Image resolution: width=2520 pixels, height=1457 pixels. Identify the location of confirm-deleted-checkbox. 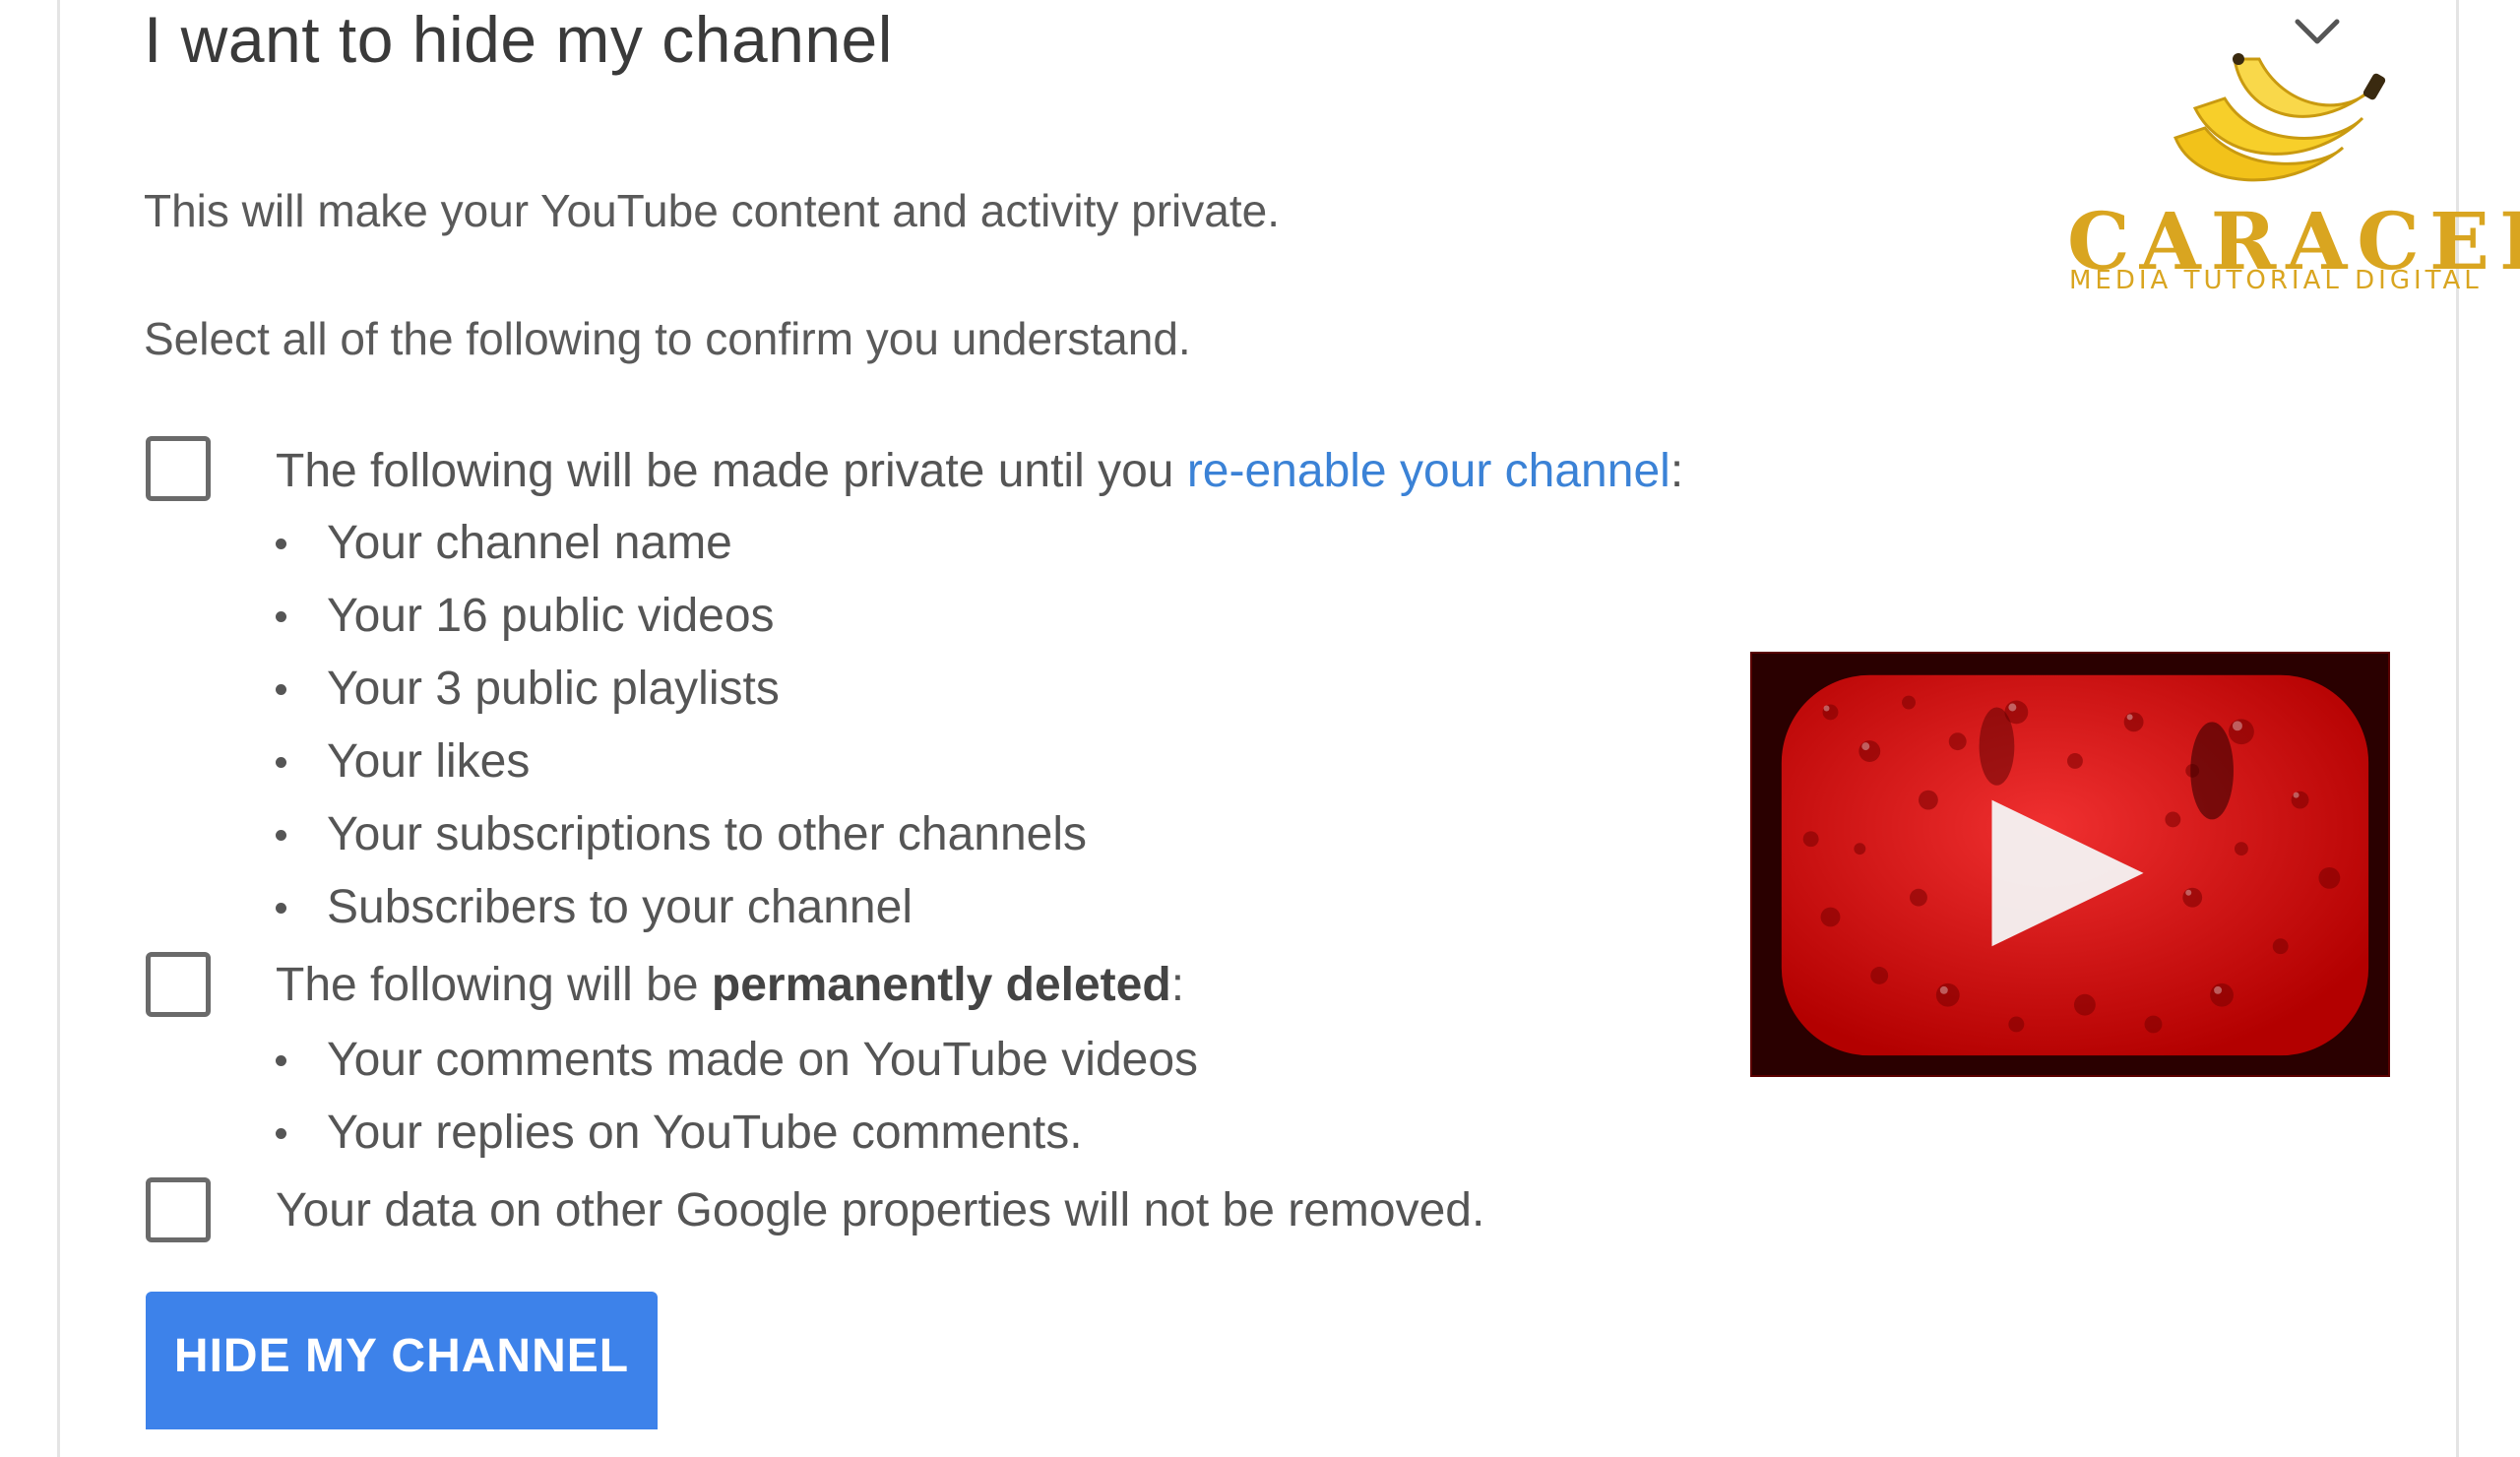
(178, 984).